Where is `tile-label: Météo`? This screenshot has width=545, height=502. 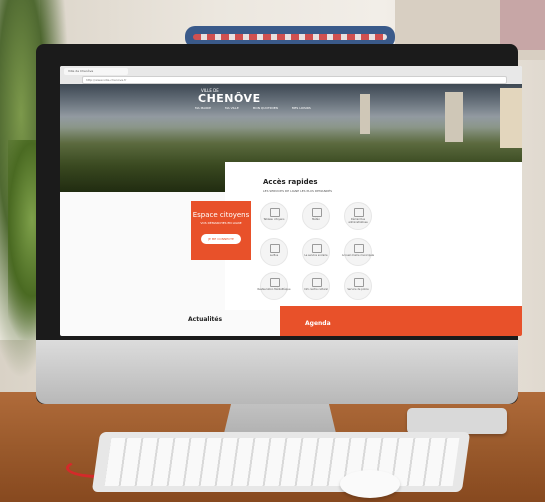
tile-label: Météo is located at coordinates (316, 219).